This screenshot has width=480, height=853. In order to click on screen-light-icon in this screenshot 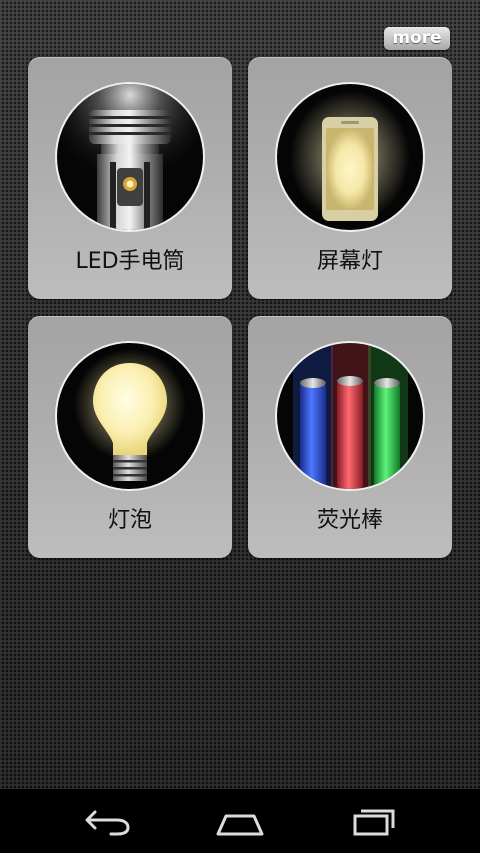, I will do `click(350, 157)`.